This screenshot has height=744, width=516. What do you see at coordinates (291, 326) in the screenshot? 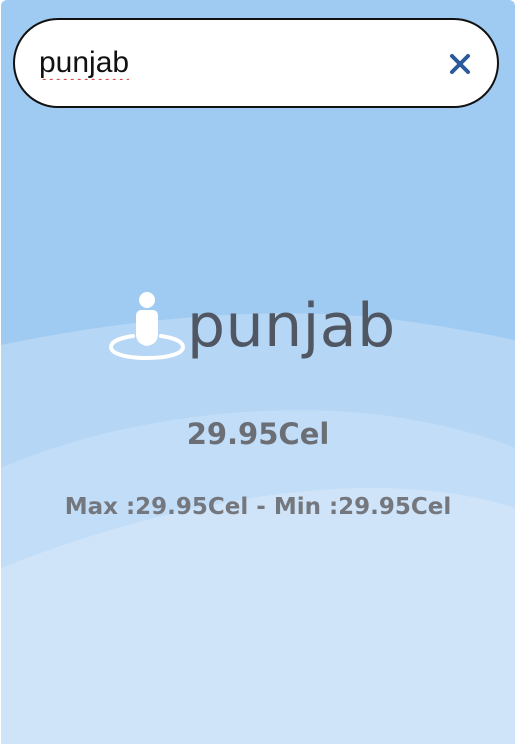
I see `city-name: punjab` at bounding box center [291, 326].